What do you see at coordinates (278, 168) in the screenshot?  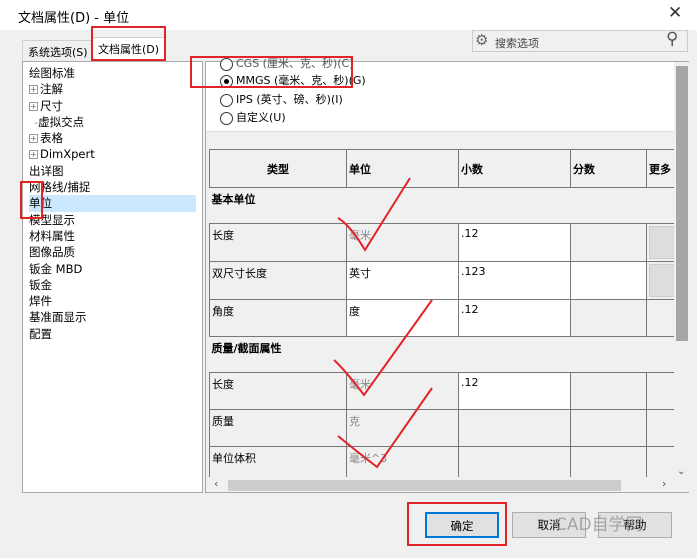 I see `col-type: 类型` at bounding box center [278, 168].